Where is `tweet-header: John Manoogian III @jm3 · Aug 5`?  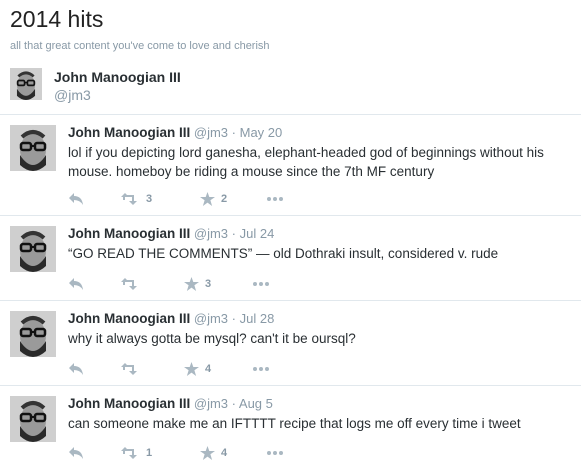
tweet-header: John Manoogian III @jm3 · Aug 5 is located at coordinates (170, 403).